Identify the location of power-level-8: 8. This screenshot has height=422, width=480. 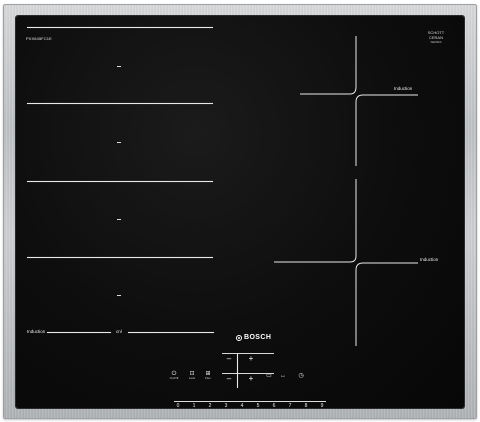
(306, 405).